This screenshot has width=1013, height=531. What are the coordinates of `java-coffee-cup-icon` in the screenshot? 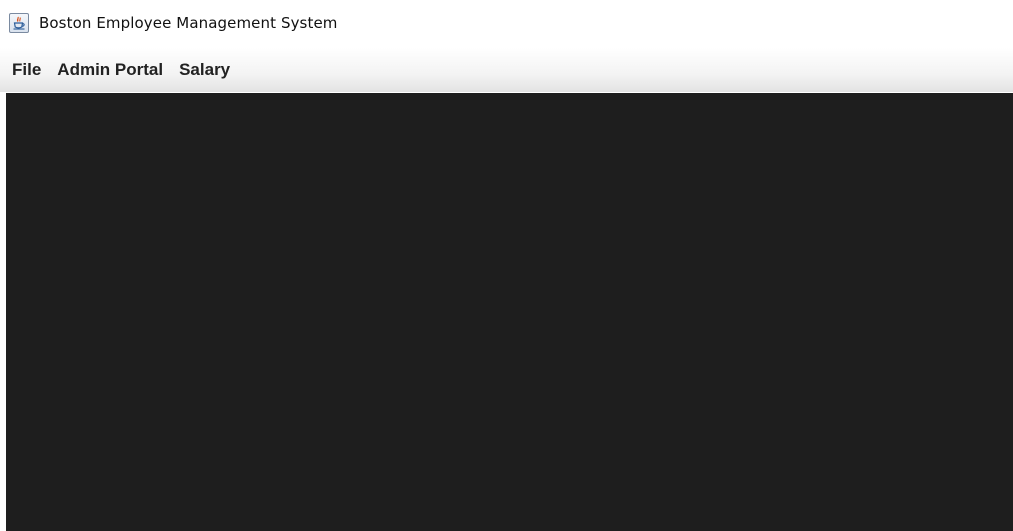 It's located at (19, 23).